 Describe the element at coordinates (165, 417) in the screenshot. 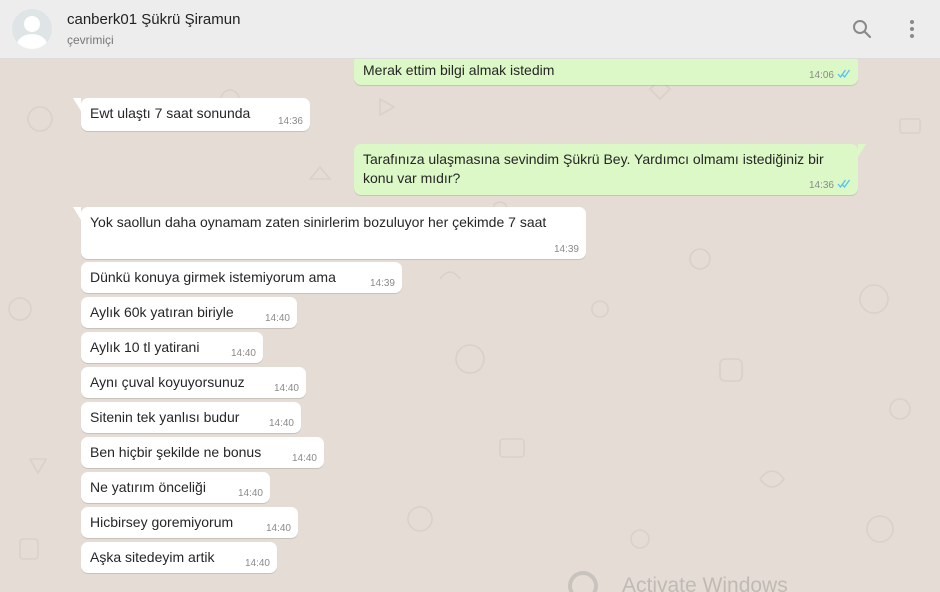

I see `message-text: Sitenin tek yanlısı budur` at that location.